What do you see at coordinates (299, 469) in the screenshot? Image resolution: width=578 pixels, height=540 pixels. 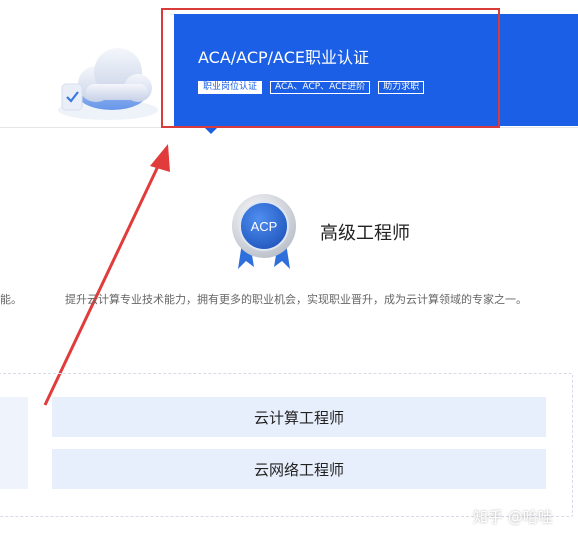 I see `job-cloud-network-engineer: 云网络工程师` at bounding box center [299, 469].